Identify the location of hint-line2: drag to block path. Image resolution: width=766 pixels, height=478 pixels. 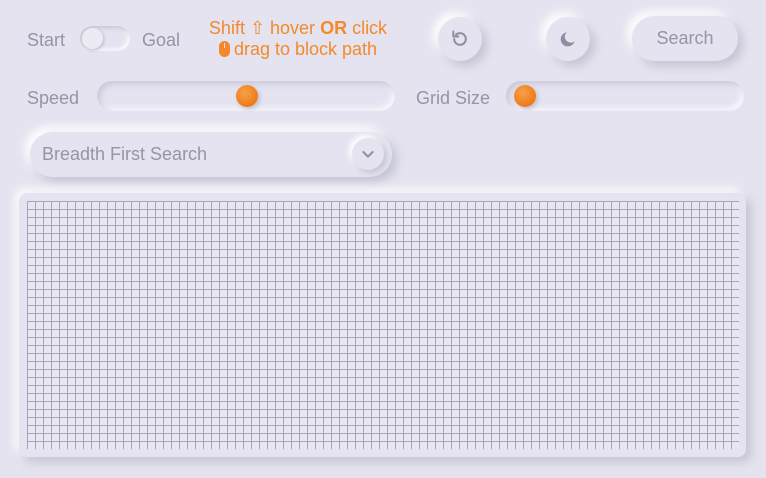
(305, 49).